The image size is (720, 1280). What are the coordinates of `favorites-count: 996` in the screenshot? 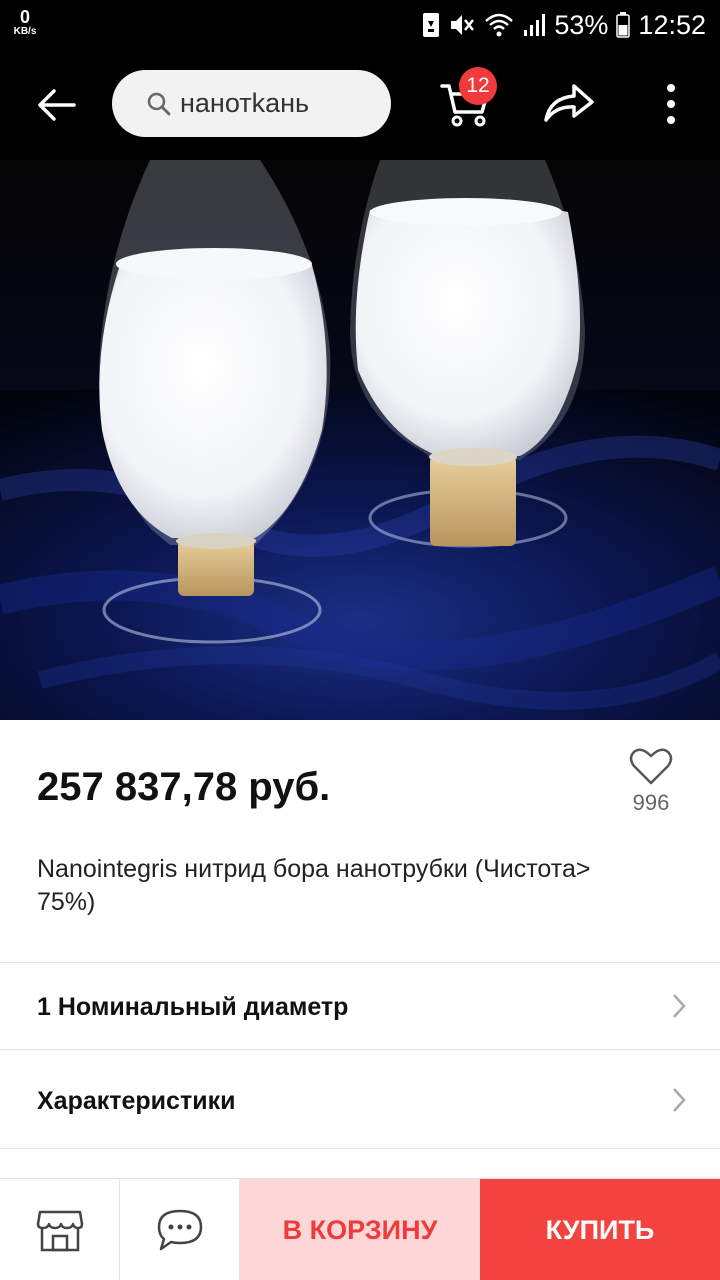 It's located at (651, 802).